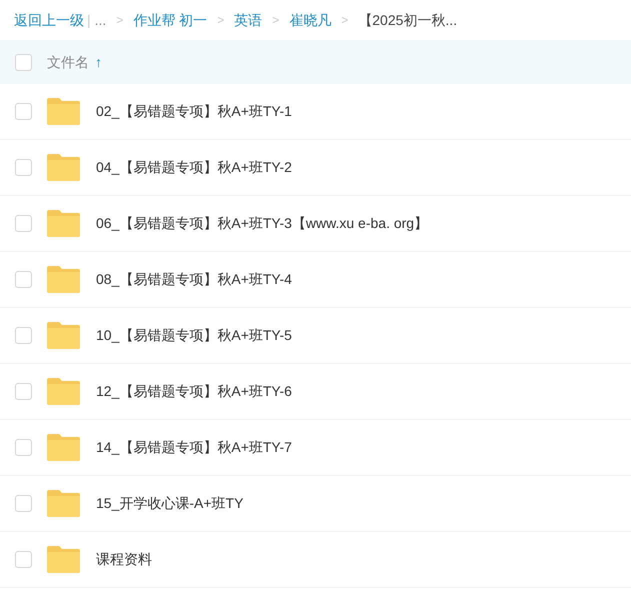 Image resolution: width=631 pixels, height=591 pixels. Describe the element at coordinates (194, 167) in the screenshot. I see `file-name: 04_【易错题专项】秋A+班TY-2` at that location.